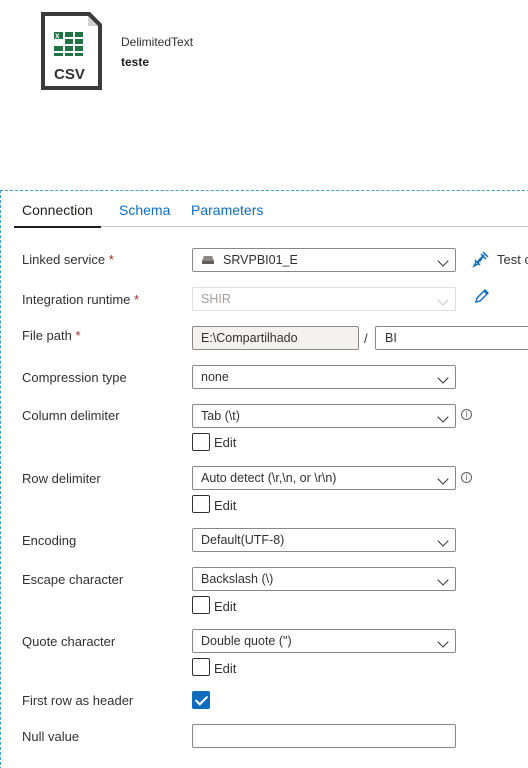 The image size is (528, 768). Describe the element at coordinates (271, 214) in the screenshot. I see `tab-bar: Connection Schema Parameters` at that location.